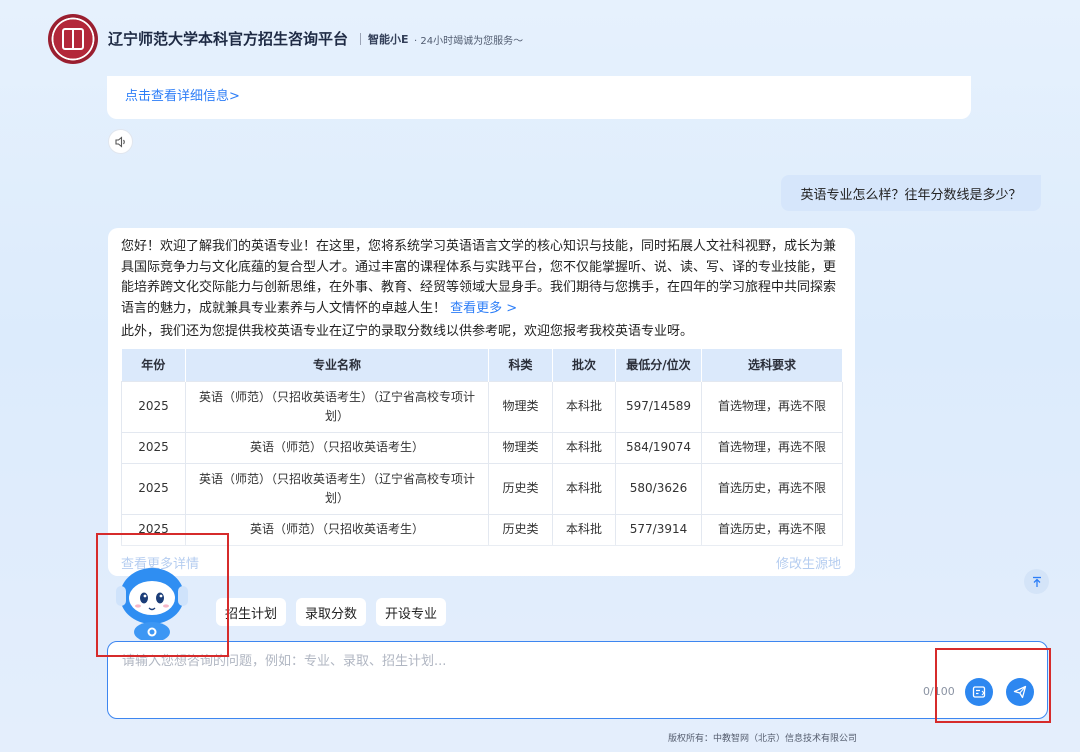  I want to click on scroll-top-button, so click(1036, 581).